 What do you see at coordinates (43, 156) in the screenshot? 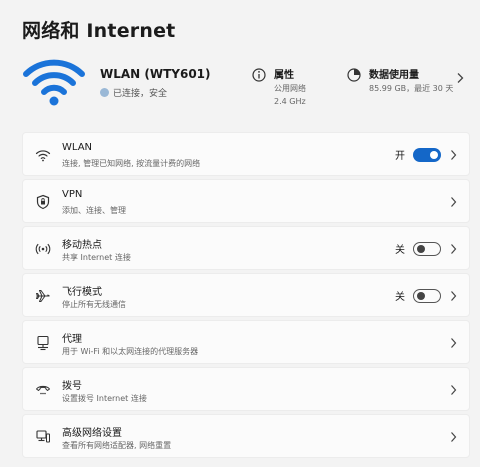
I see `wifi-icon` at bounding box center [43, 156].